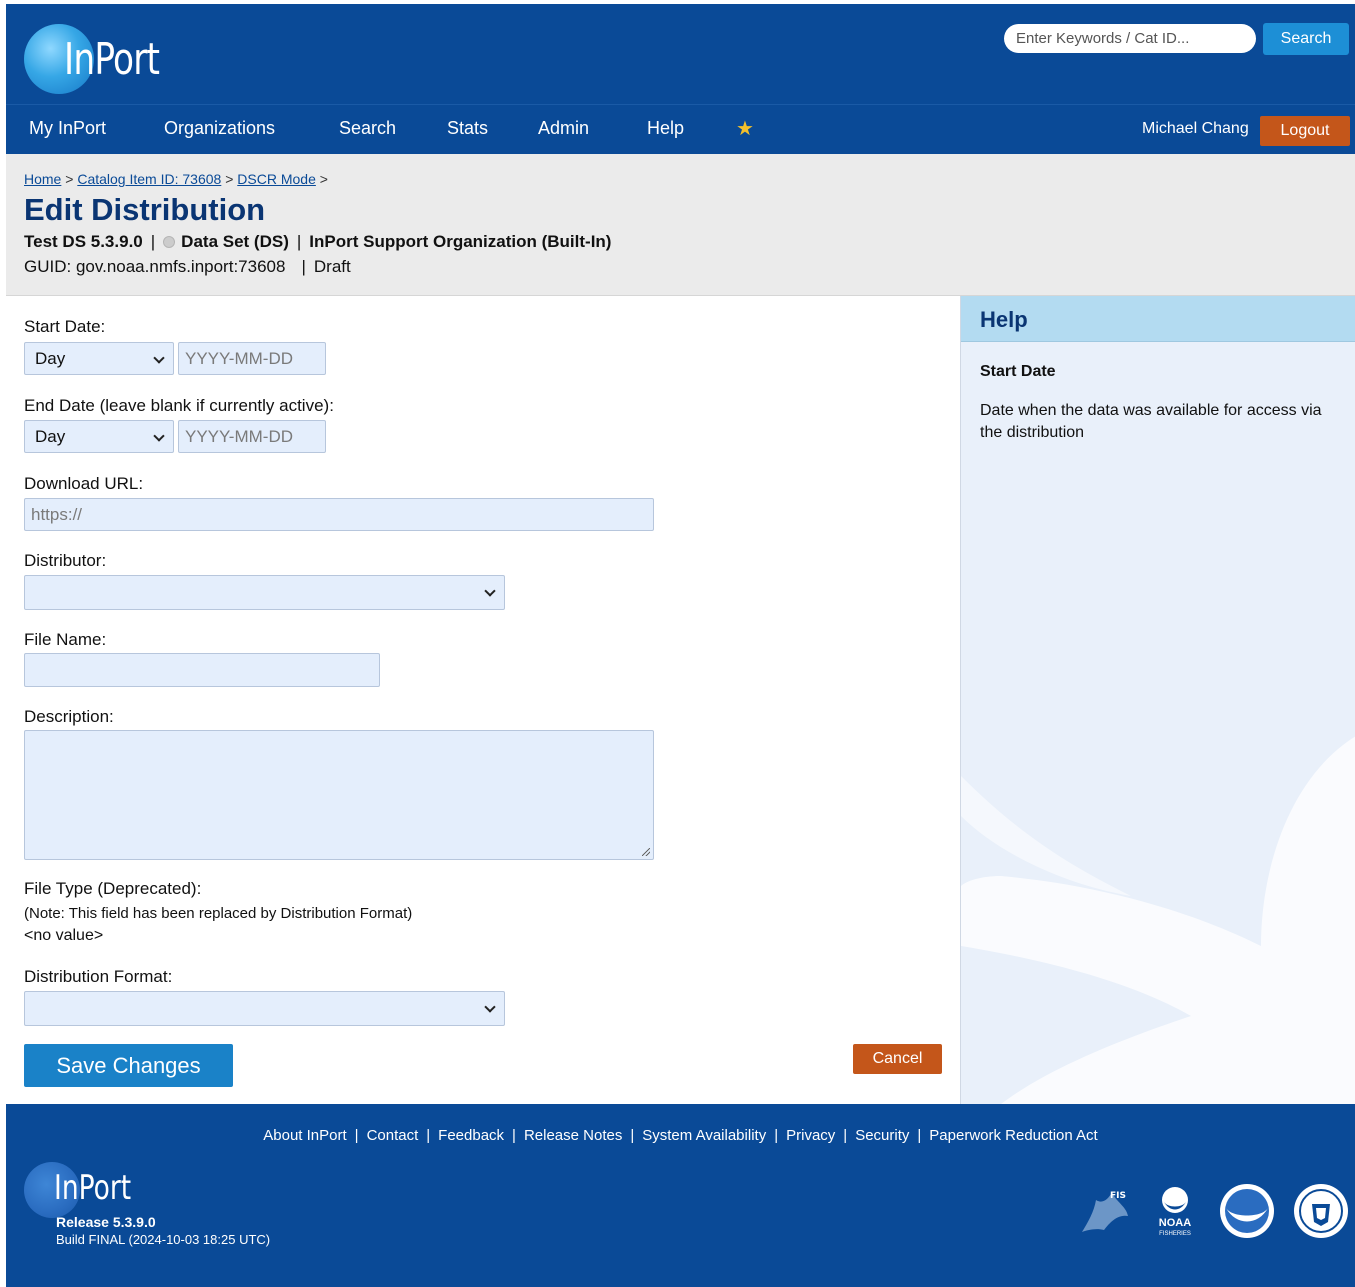 The width and height of the screenshot is (1355, 1287). I want to click on file-name-input, so click(202, 670).